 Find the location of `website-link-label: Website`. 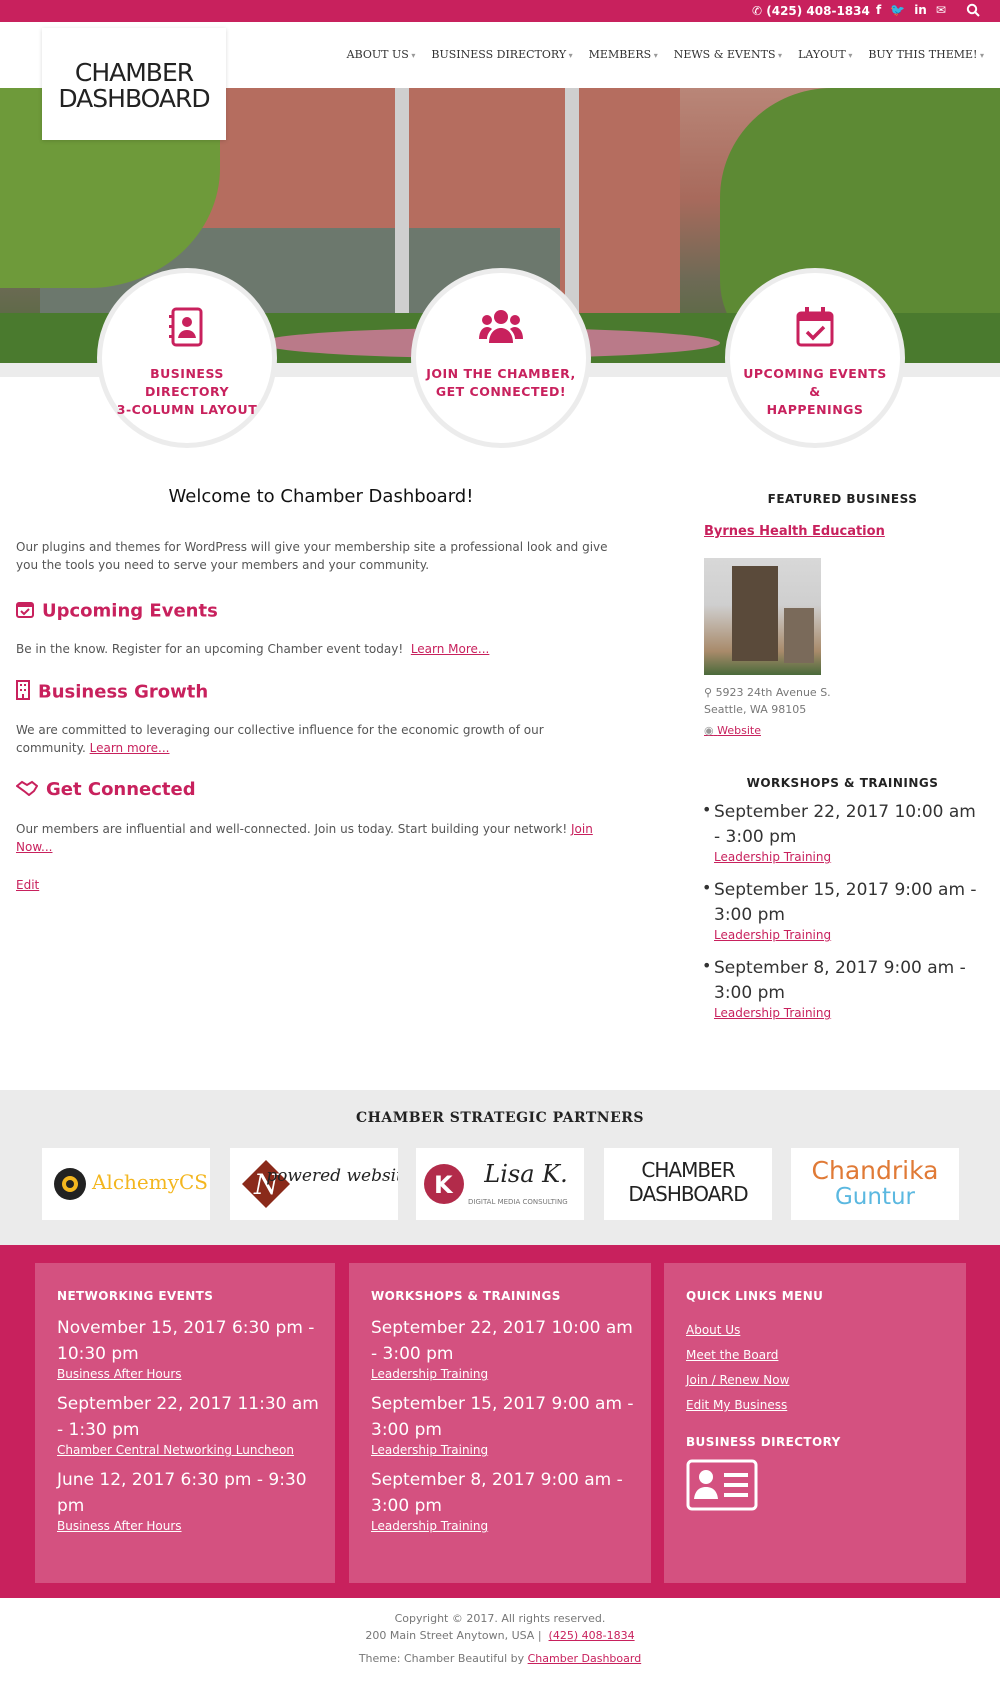

website-link-label: Website is located at coordinates (739, 730).